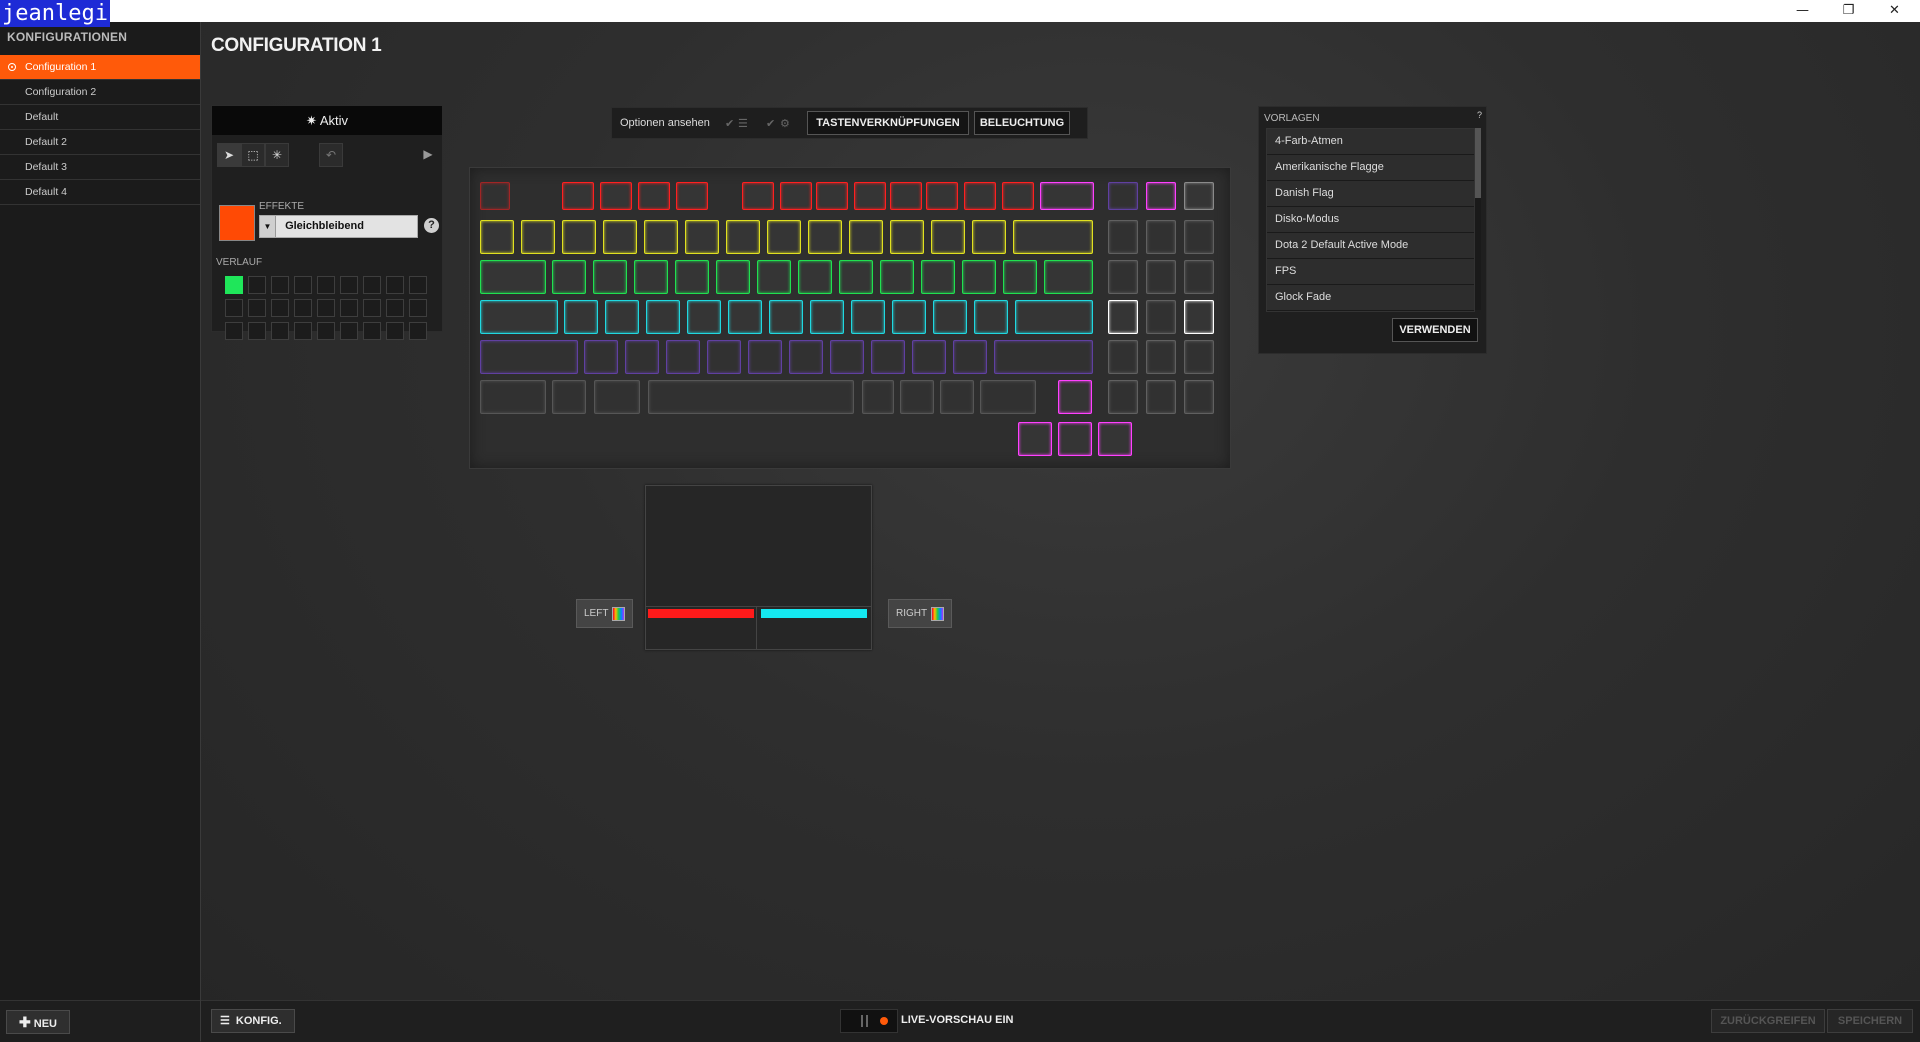 The height and width of the screenshot is (1042, 1920). I want to click on play-button: ▶, so click(428, 154).